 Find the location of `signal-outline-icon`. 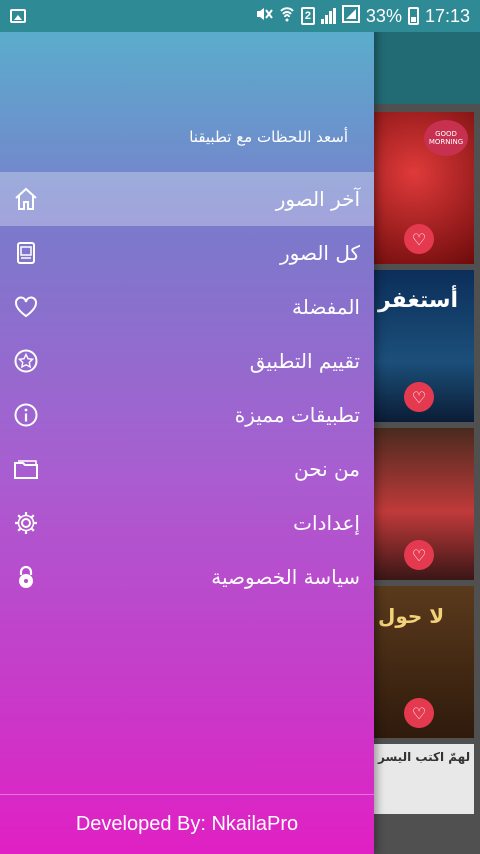

signal-outline-icon is located at coordinates (350, 16).